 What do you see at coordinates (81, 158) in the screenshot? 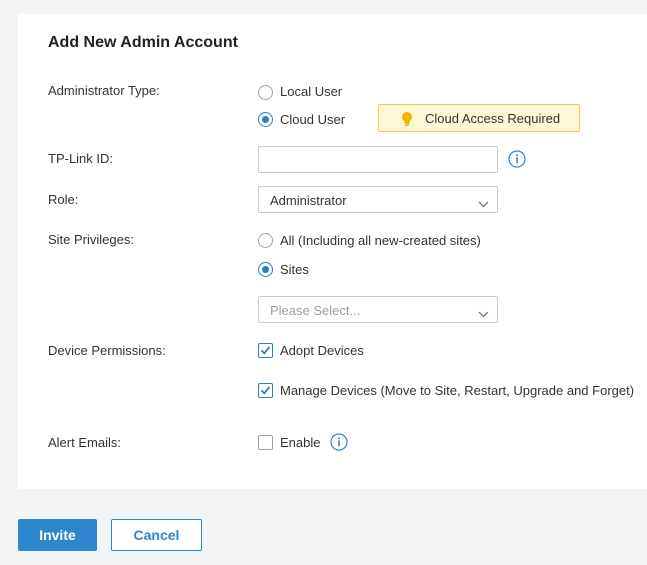
I see `tplink-id-label: TP-Link ID:` at bounding box center [81, 158].